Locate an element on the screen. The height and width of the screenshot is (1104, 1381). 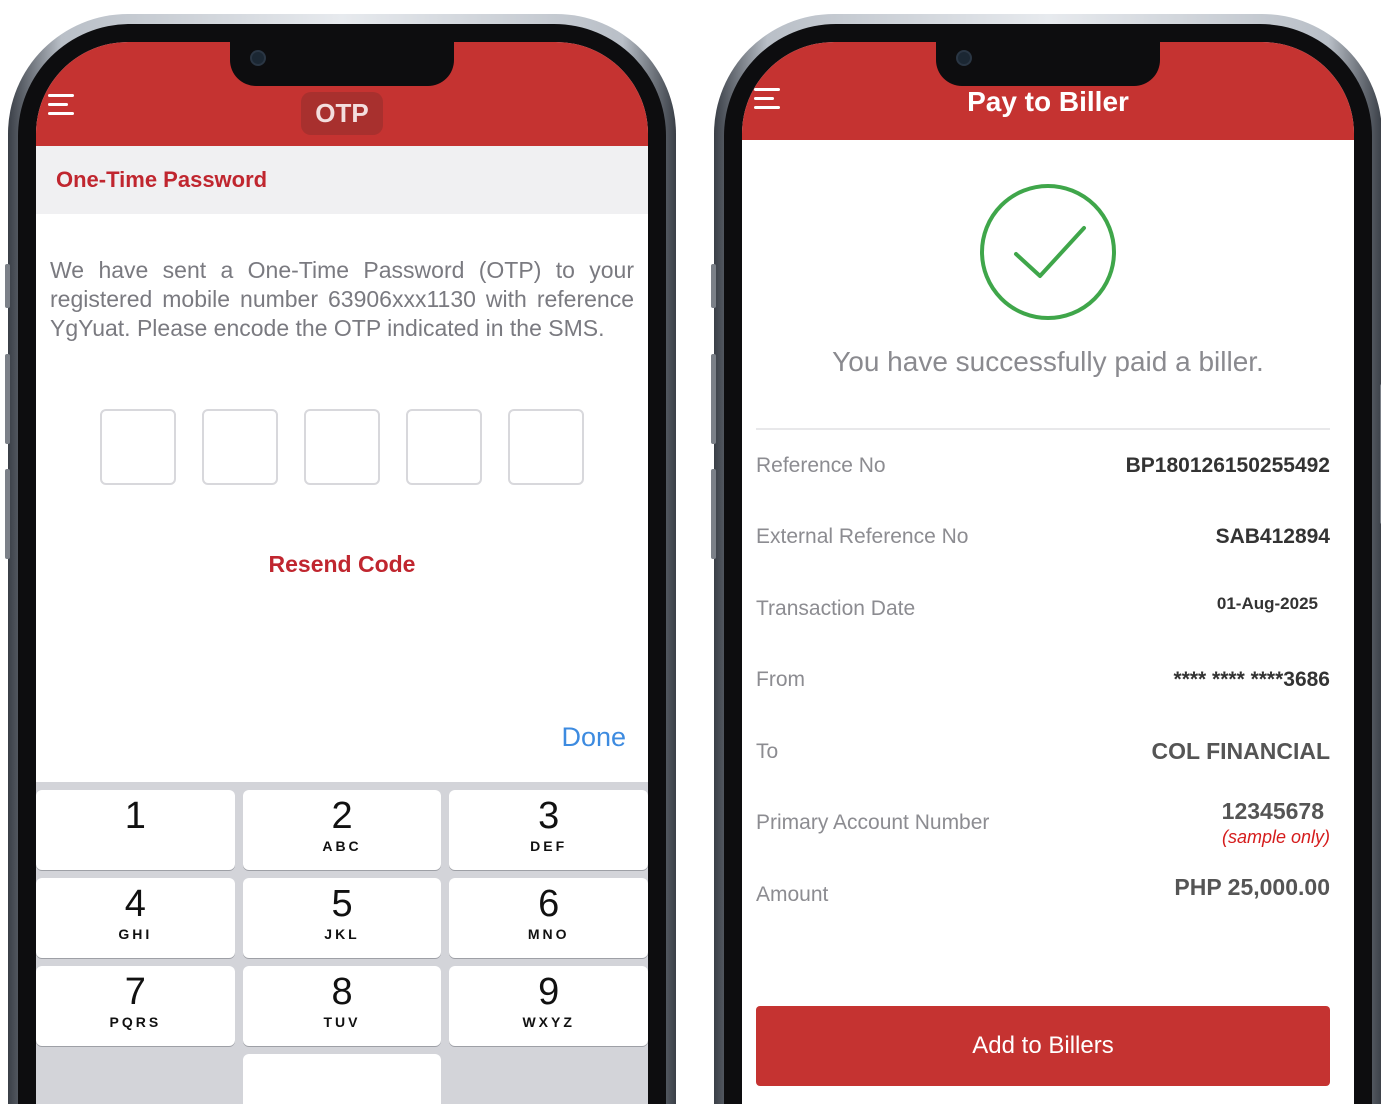
key-7: 7 PQRS is located at coordinates (135, 1006).